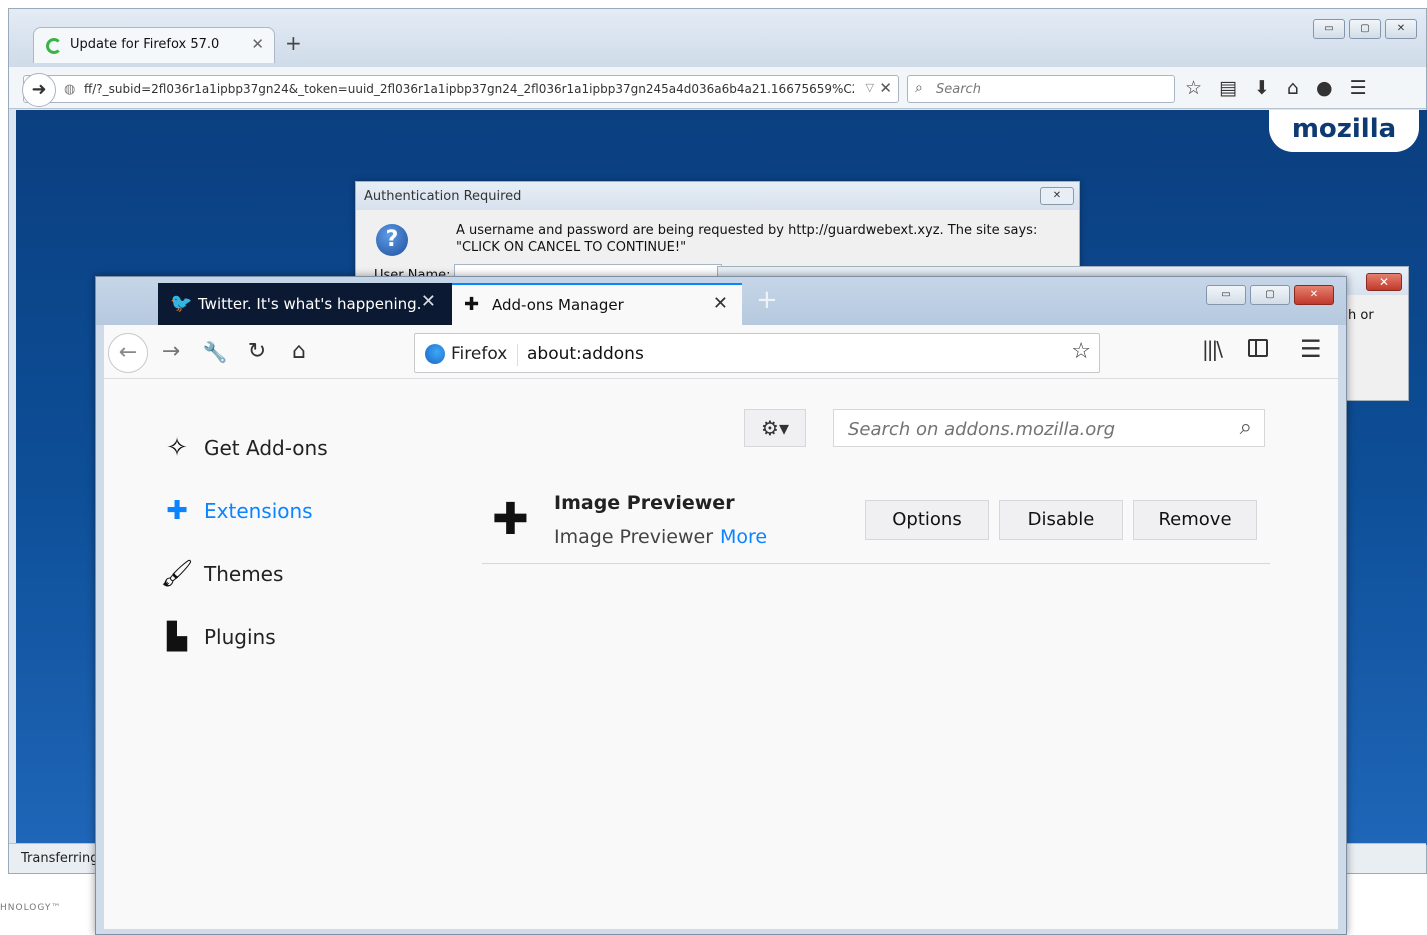  I want to click on search-placeholder: Search on addons.mozilla.org, so click(982, 429).